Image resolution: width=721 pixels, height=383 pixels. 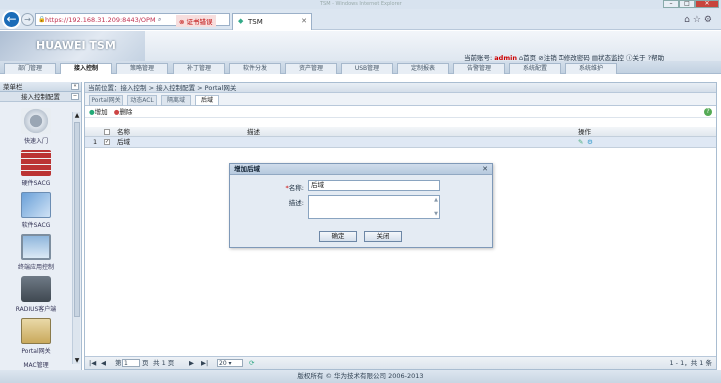 I want to click on search-icon: ⌕, so click(x=159, y=20).